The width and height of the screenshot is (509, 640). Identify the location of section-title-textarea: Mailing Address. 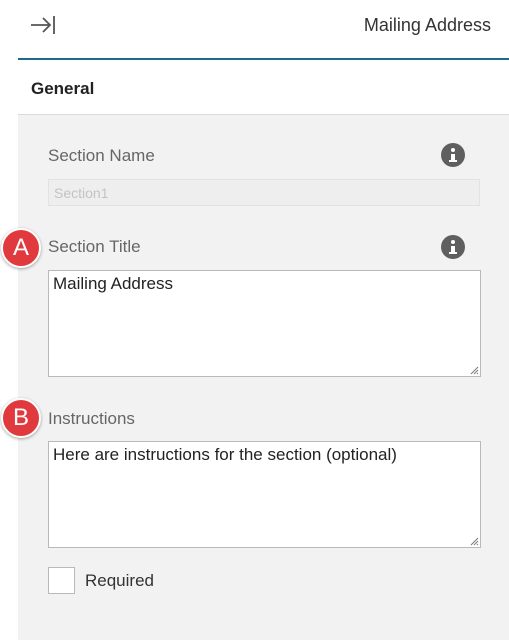
(264, 323).